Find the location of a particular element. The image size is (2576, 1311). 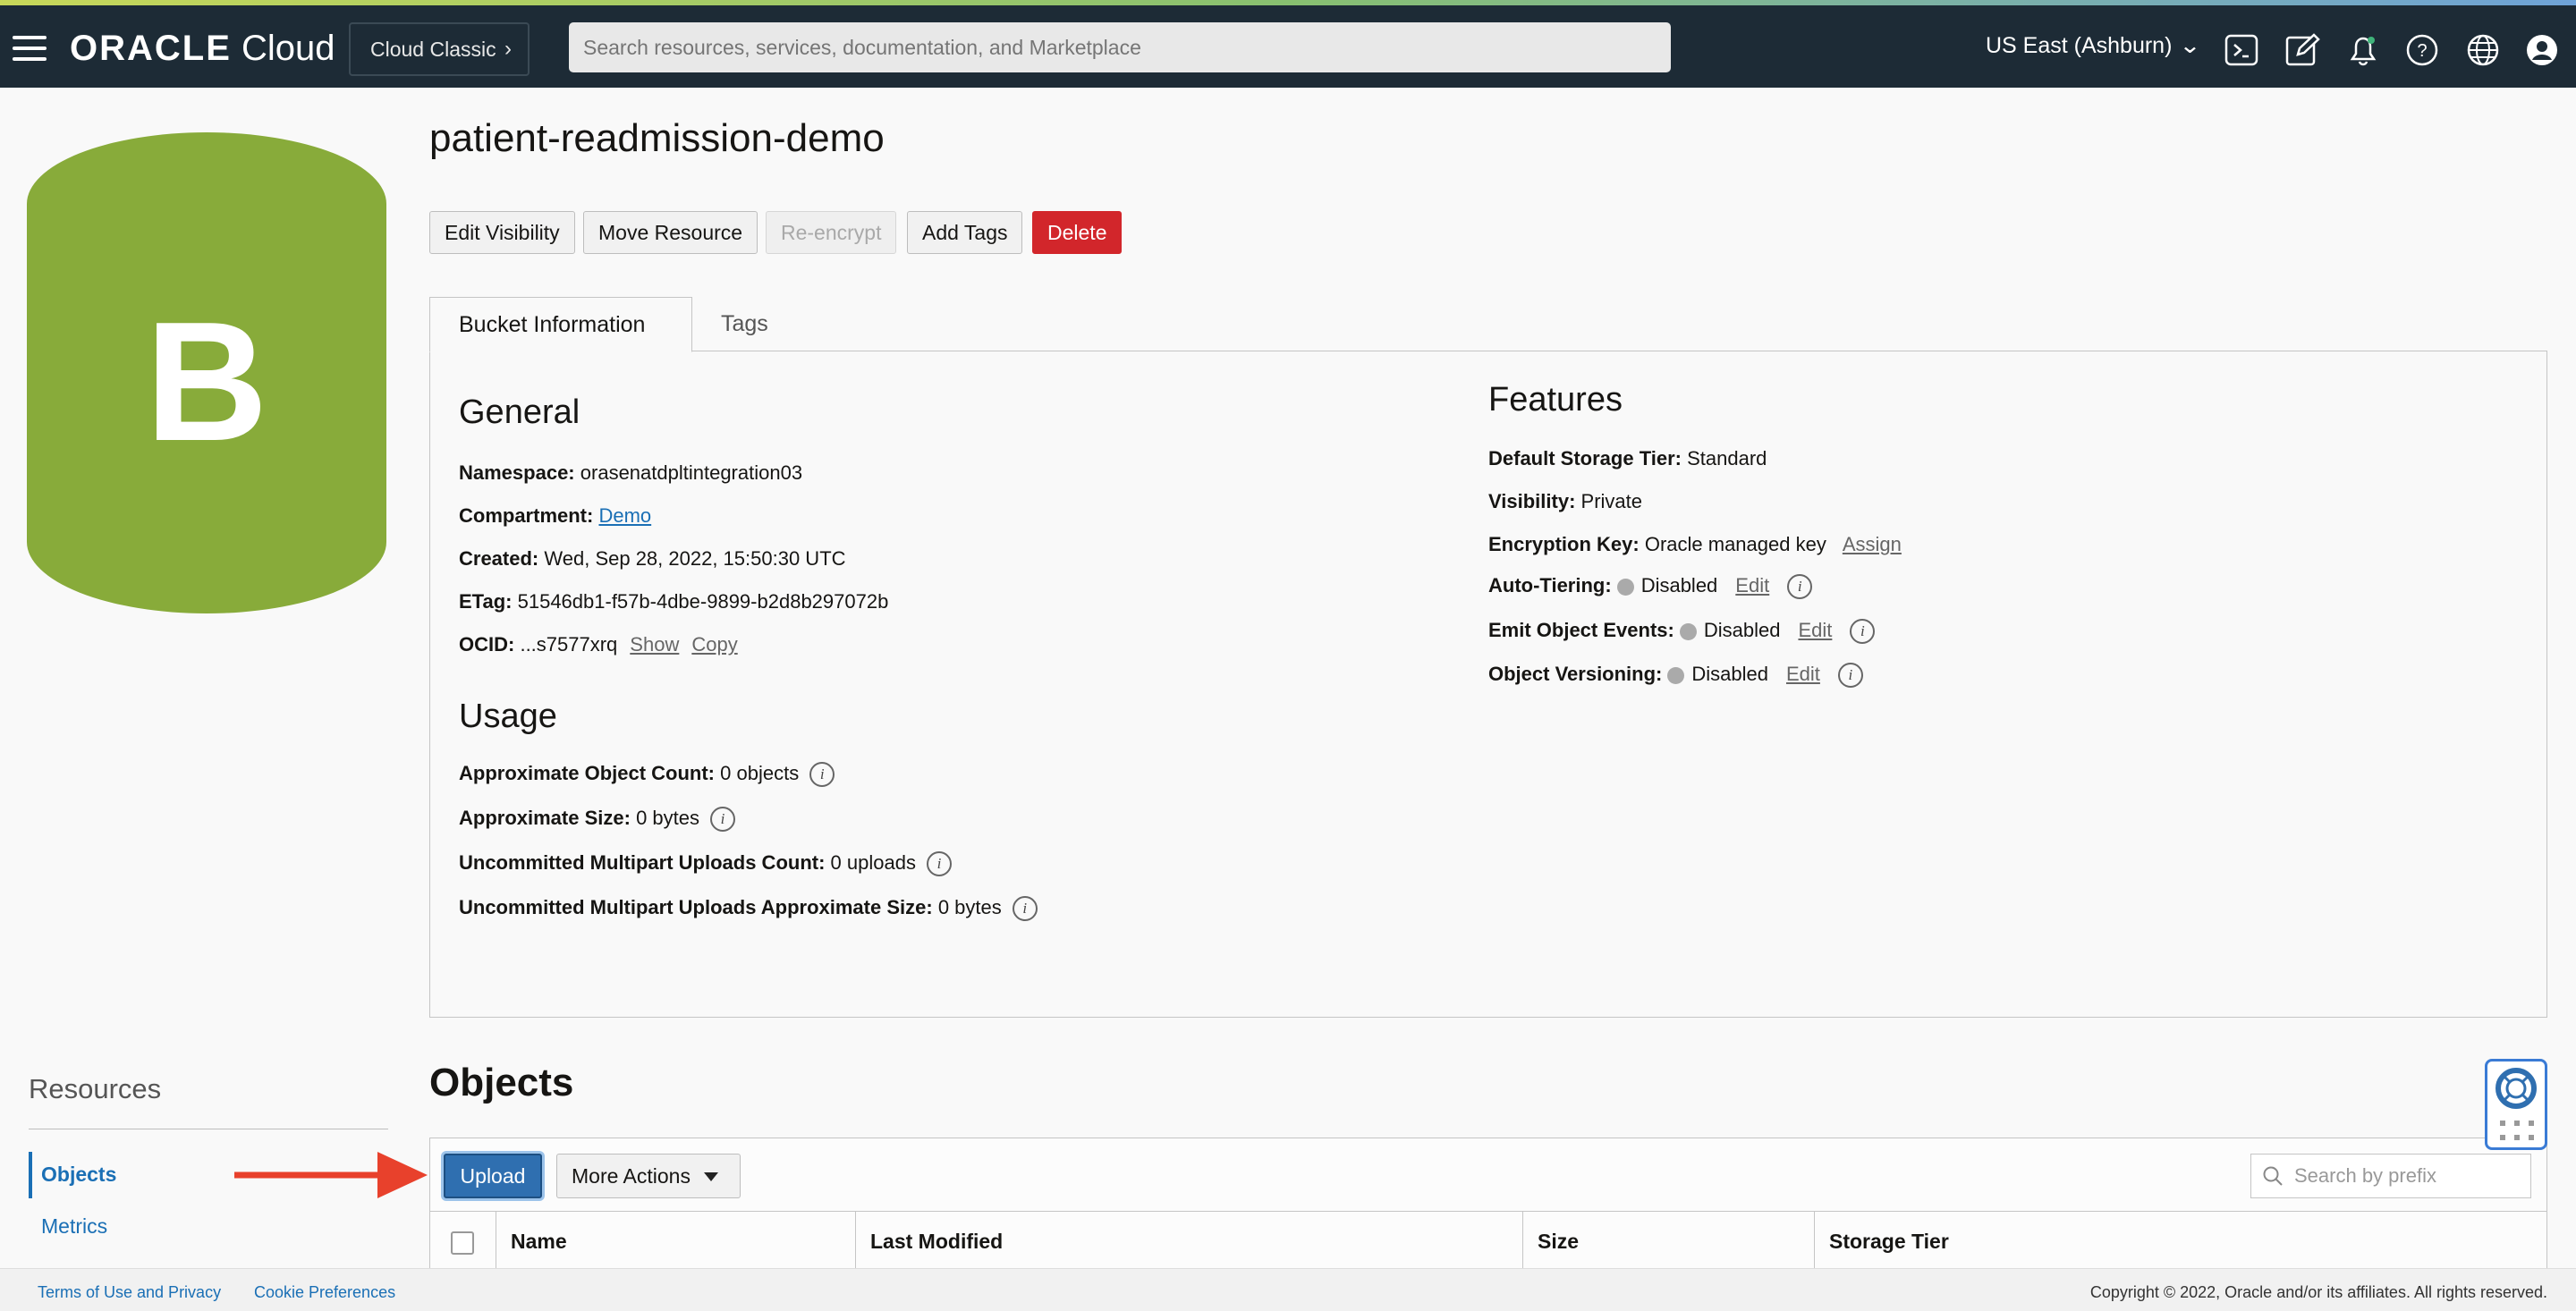

grid-dots-icon is located at coordinates (2517, 1130).